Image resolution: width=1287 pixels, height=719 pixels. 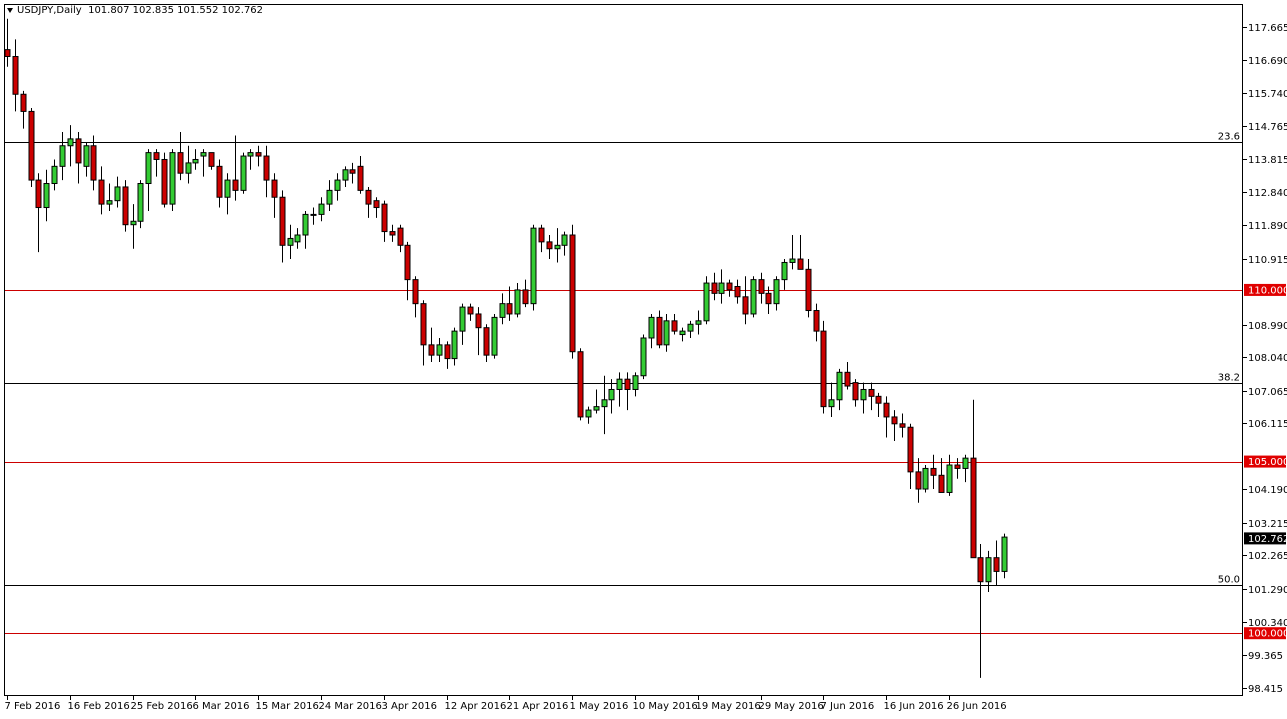 What do you see at coordinates (162, 706) in the screenshot?
I see `x-tick-label: 25 Feb 2016` at bounding box center [162, 706].